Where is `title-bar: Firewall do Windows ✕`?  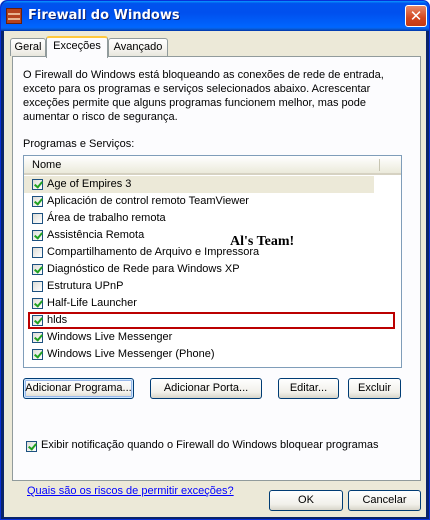 title-bar: Firewall do Windows ✕ is located at coordinates (215, 16).